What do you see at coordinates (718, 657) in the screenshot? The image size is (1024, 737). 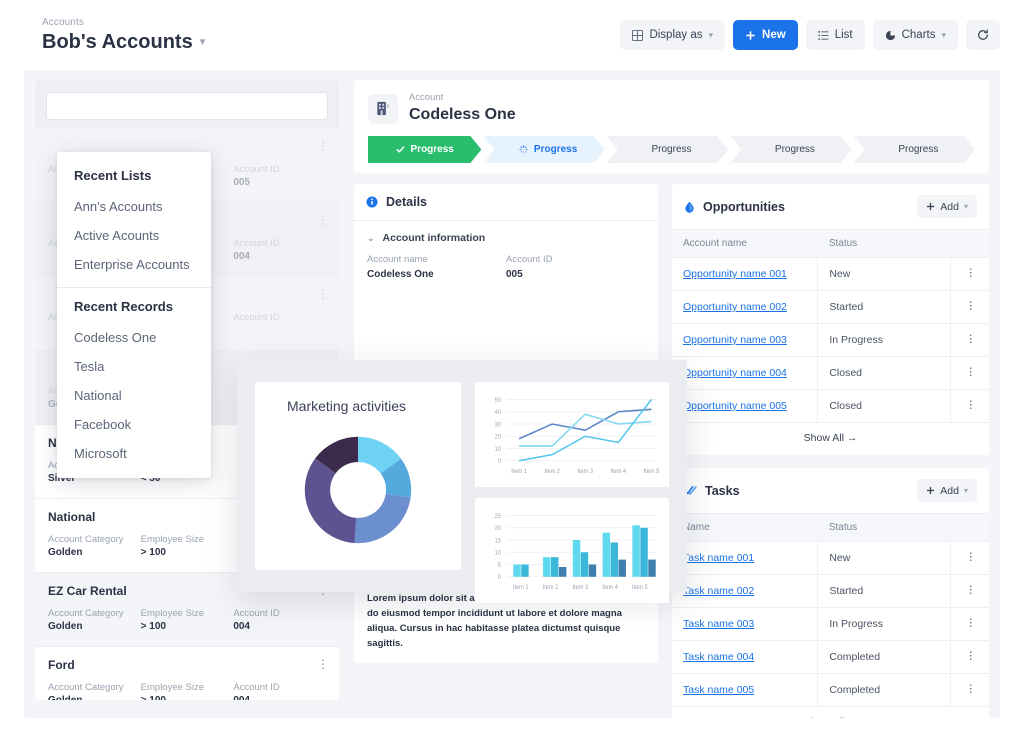 I see `task-link: Task name 004` at bounding box center [718, 657].